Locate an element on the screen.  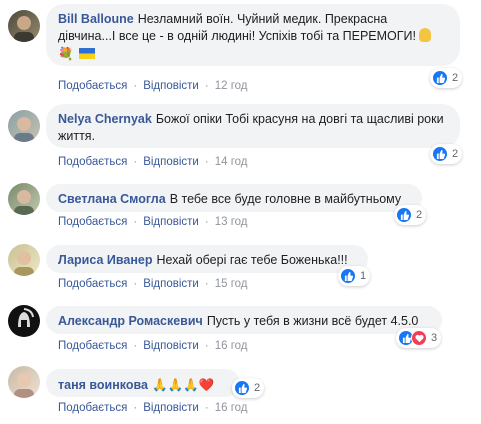
reaction-summary: 3 is located at coordinates (419, 338).